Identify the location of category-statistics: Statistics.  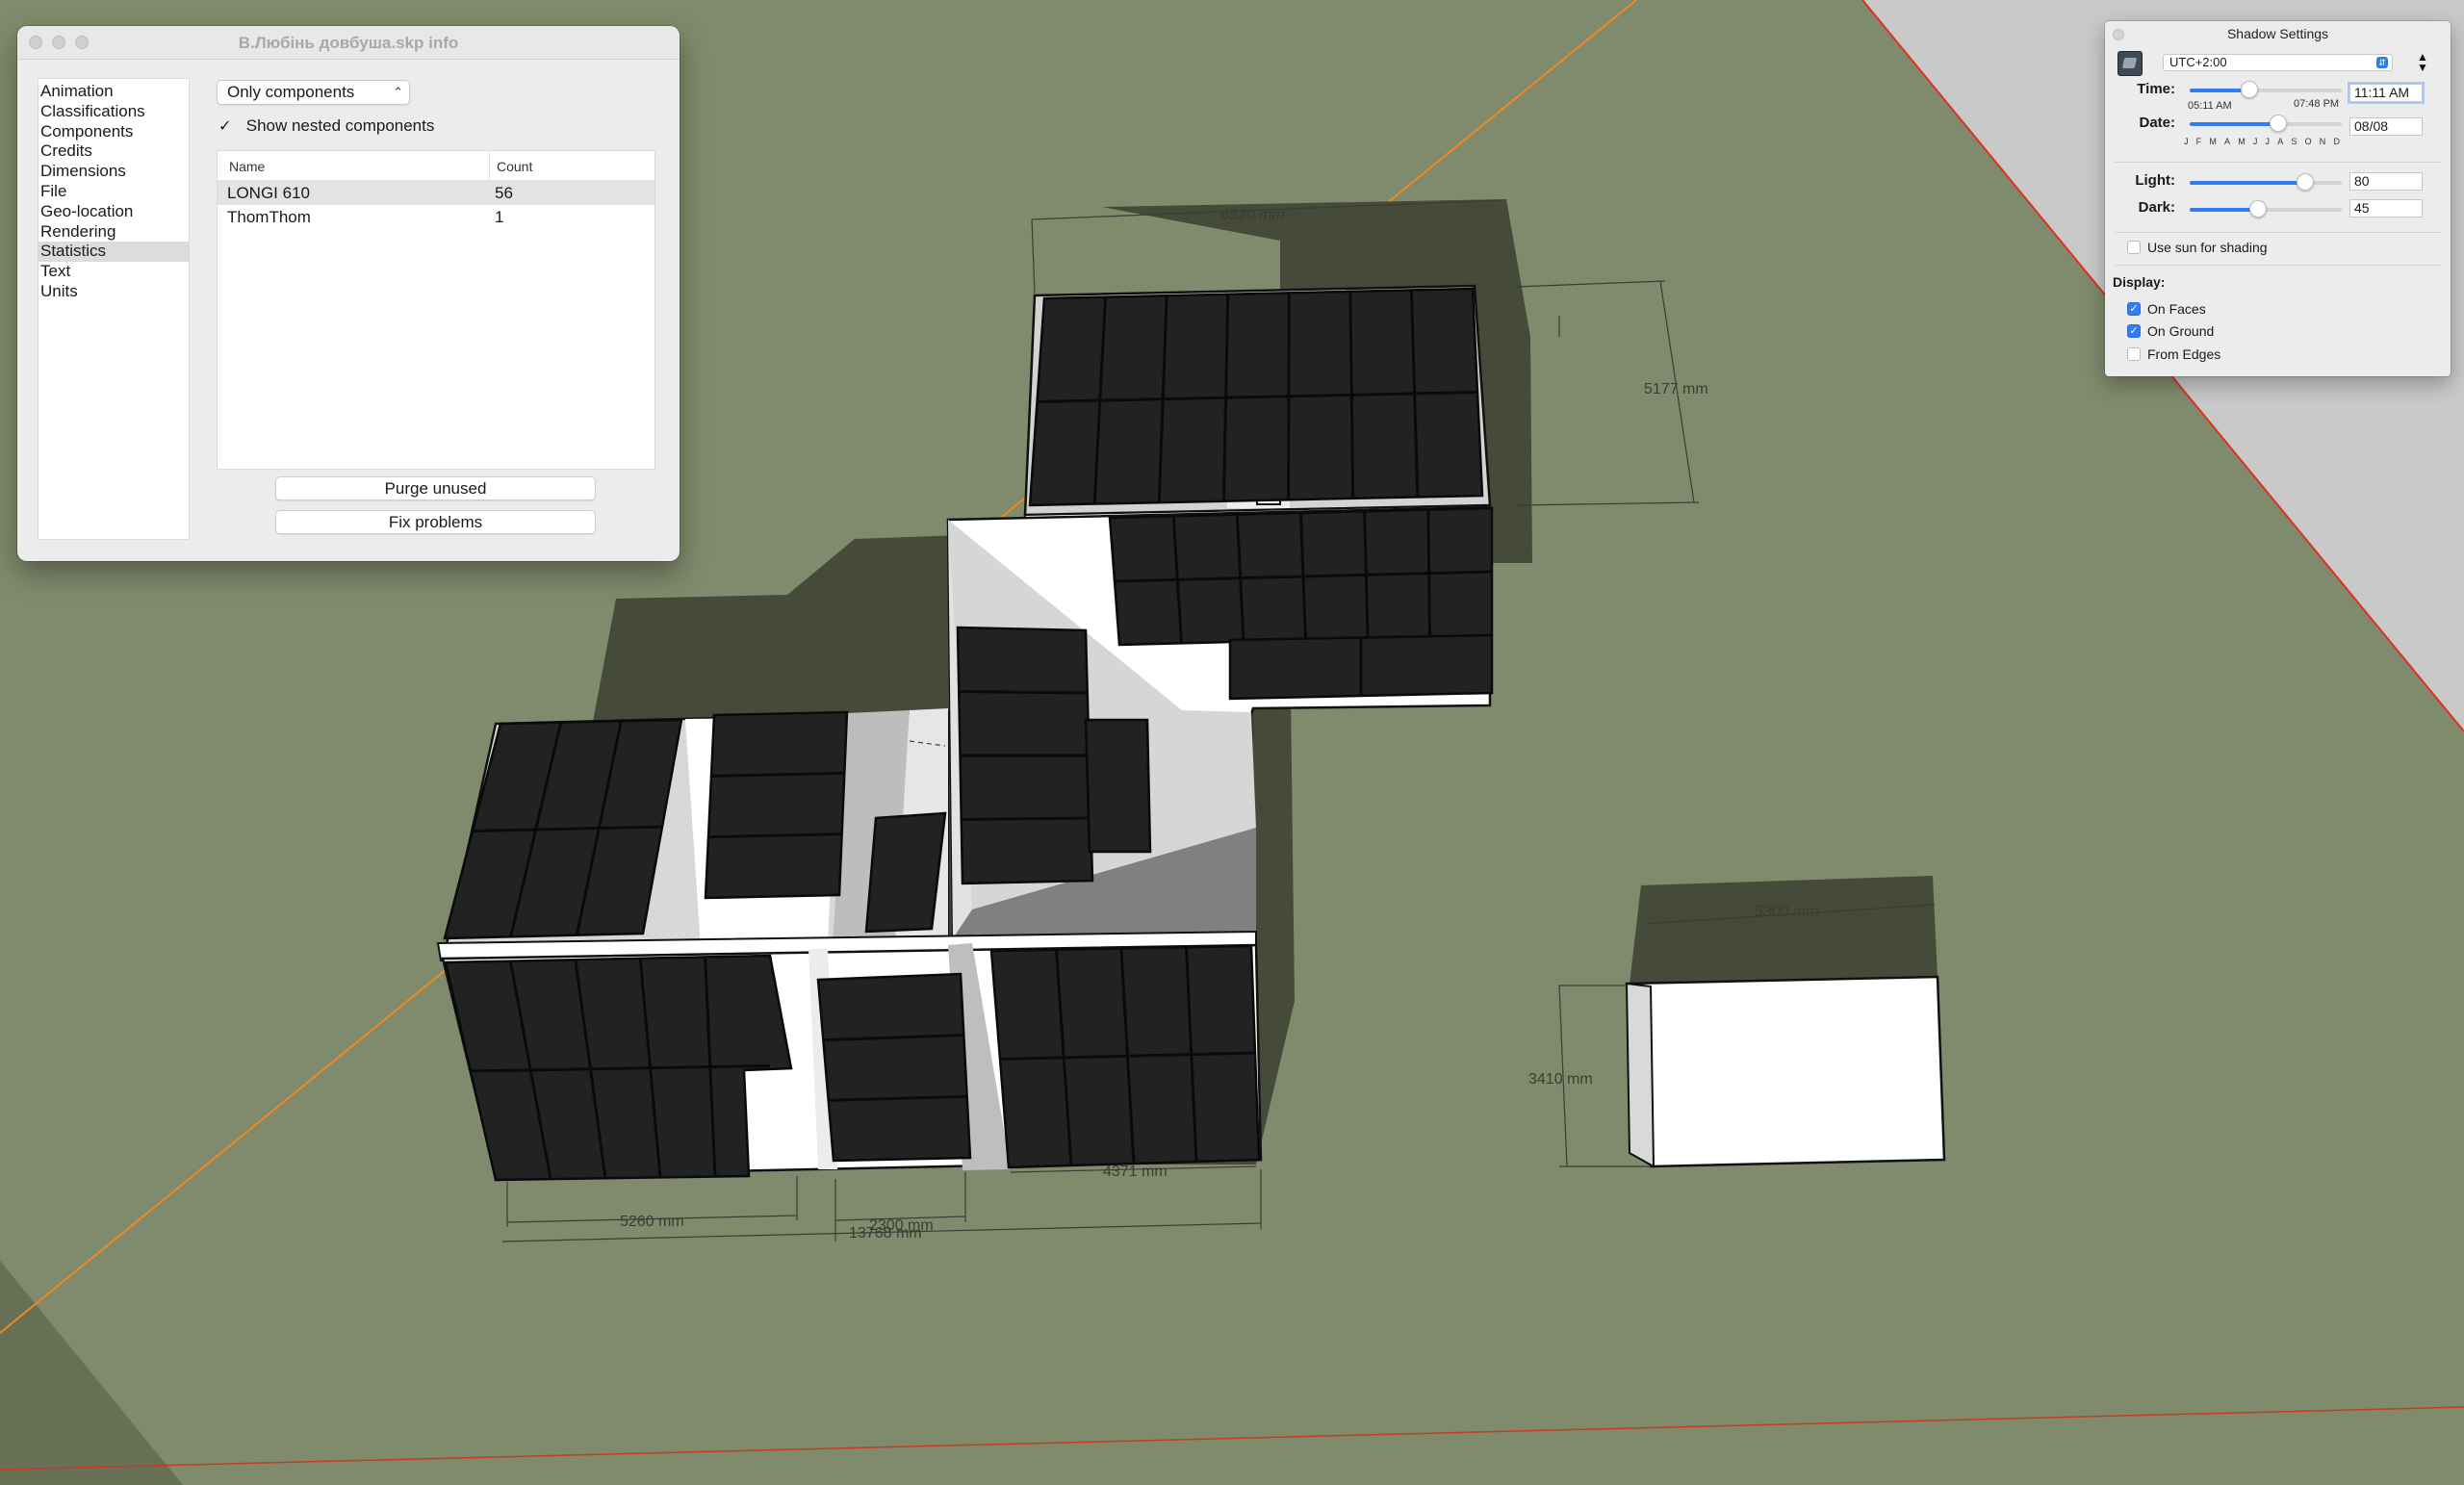
(113, 252).